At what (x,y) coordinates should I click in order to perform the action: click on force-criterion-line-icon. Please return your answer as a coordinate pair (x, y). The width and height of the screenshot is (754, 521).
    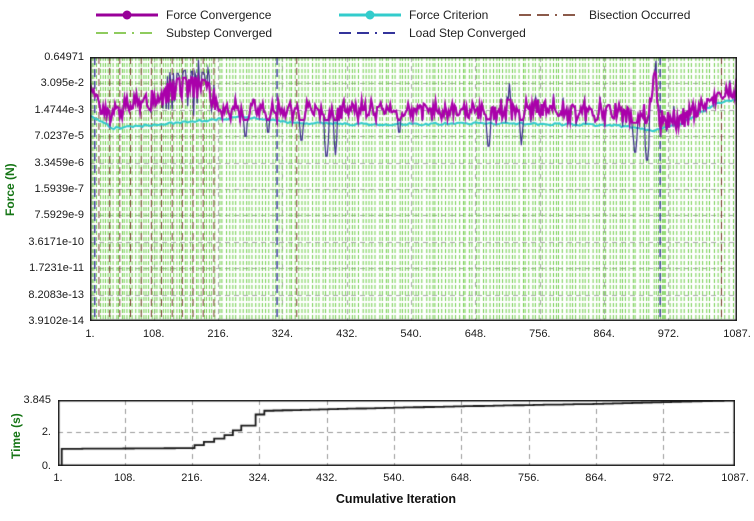
    Looking at the image, I should click on (370, 15).